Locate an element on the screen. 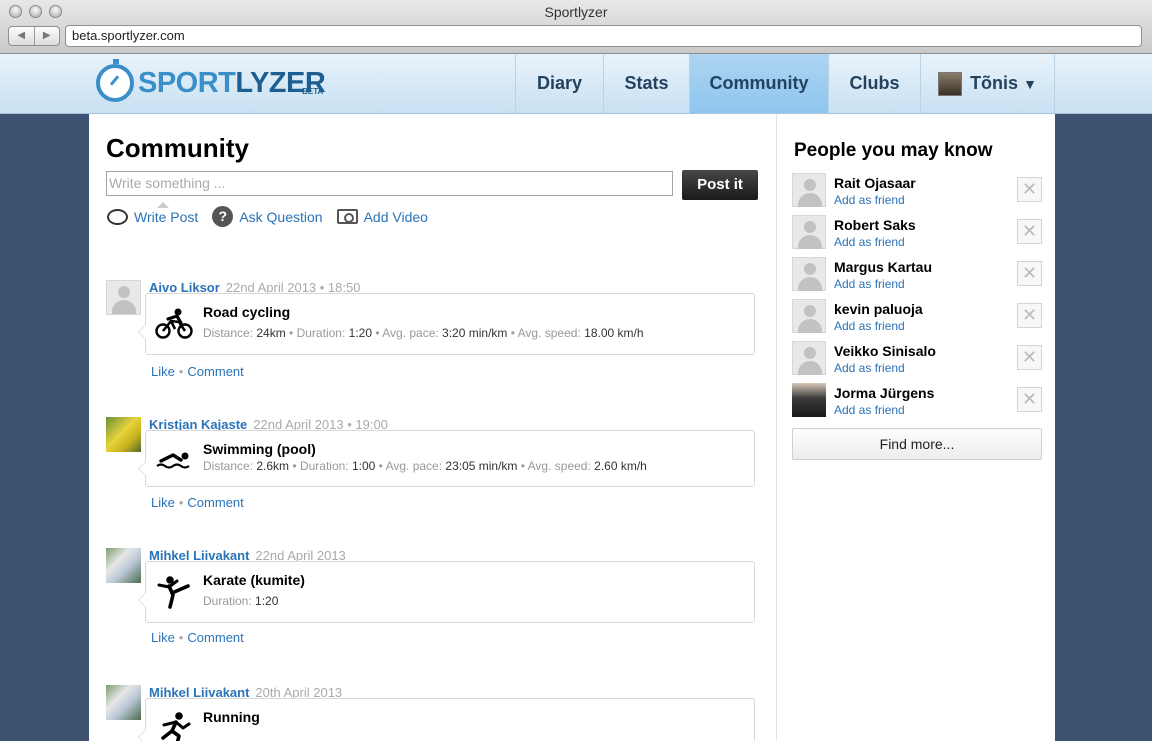 The height and width of the screenshot is (741, 1152). write-post-action: Write Post is located at coordinates (152, 216).